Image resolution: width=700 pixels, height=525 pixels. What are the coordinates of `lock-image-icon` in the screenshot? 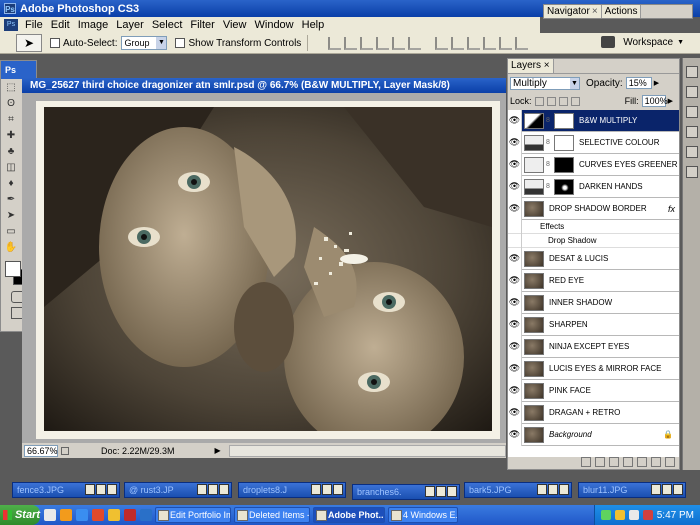 It's located at (551, 101).